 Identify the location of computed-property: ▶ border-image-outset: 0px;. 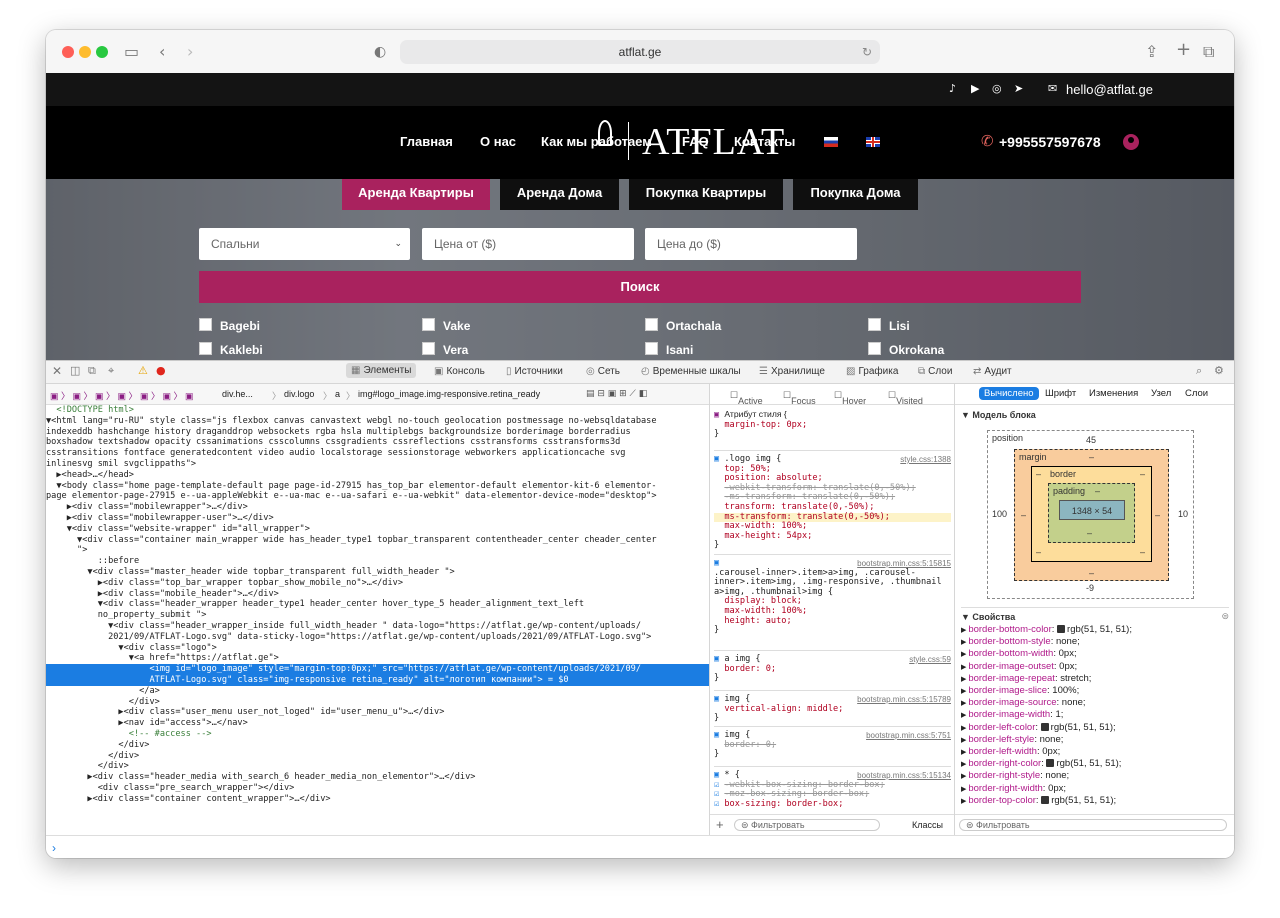
(1019, 666).